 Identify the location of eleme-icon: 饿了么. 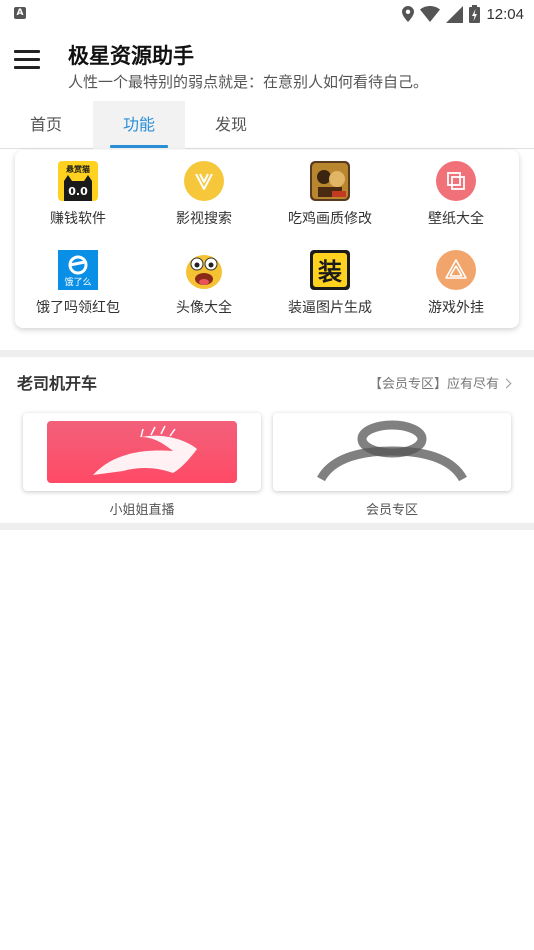
(78, 270).